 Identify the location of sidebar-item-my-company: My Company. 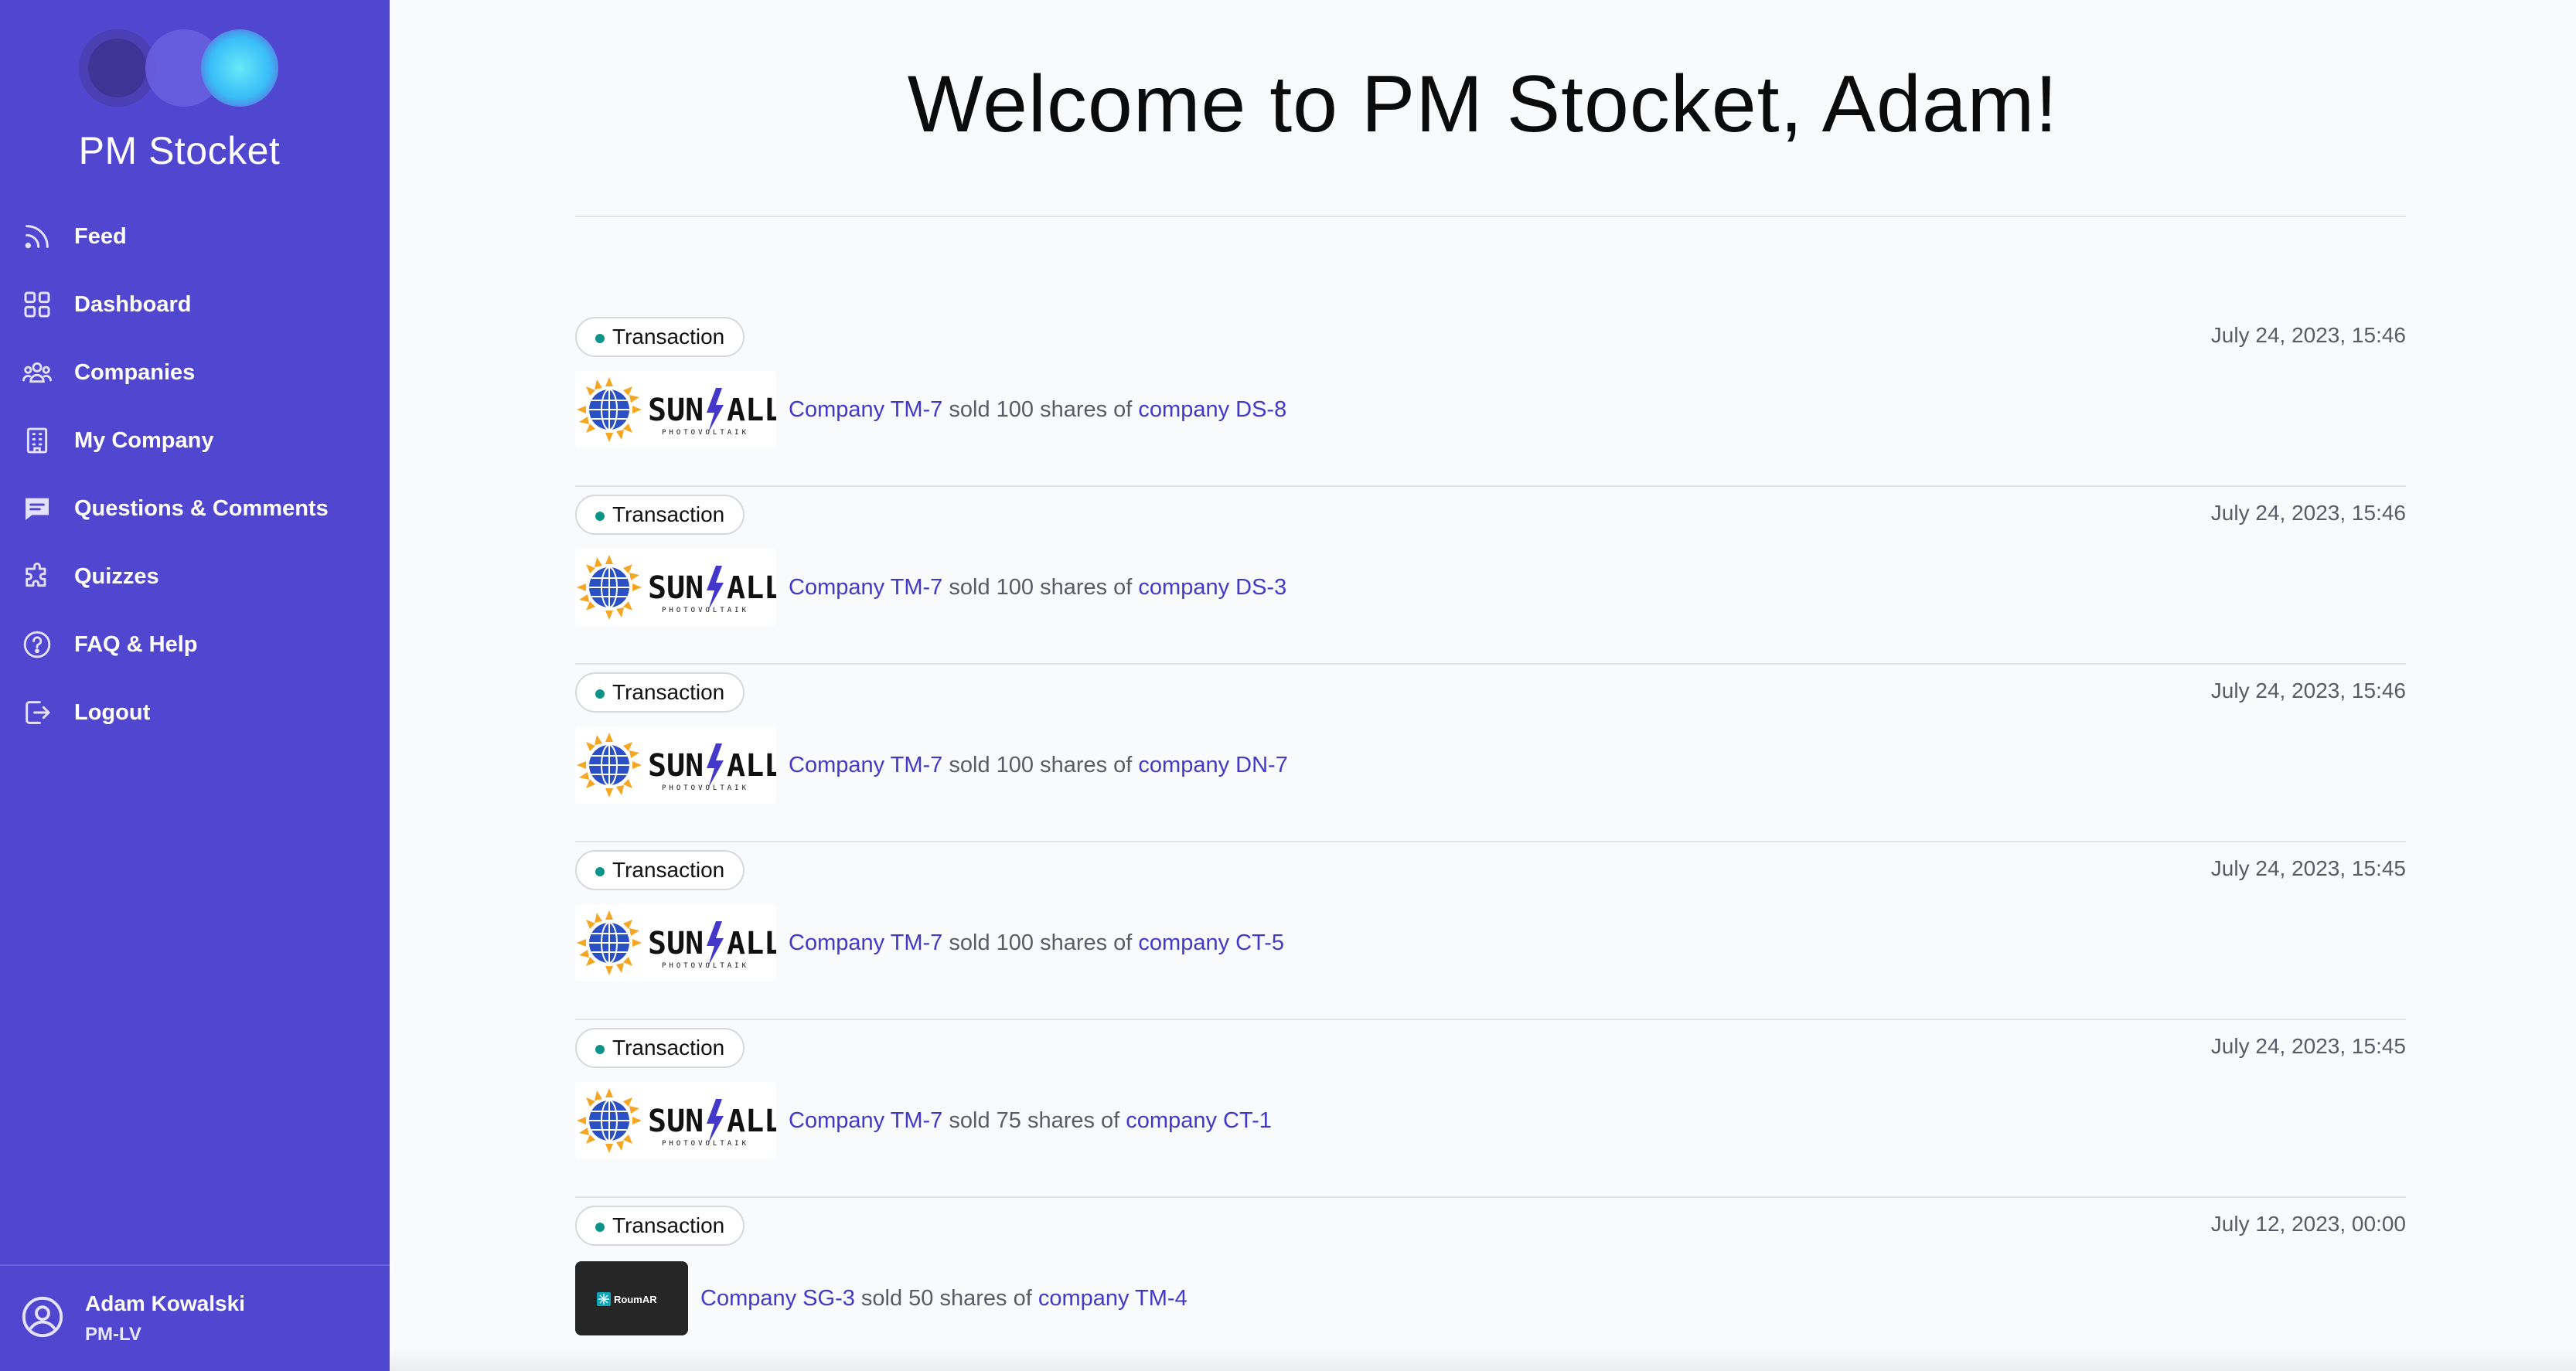
(195, 441).